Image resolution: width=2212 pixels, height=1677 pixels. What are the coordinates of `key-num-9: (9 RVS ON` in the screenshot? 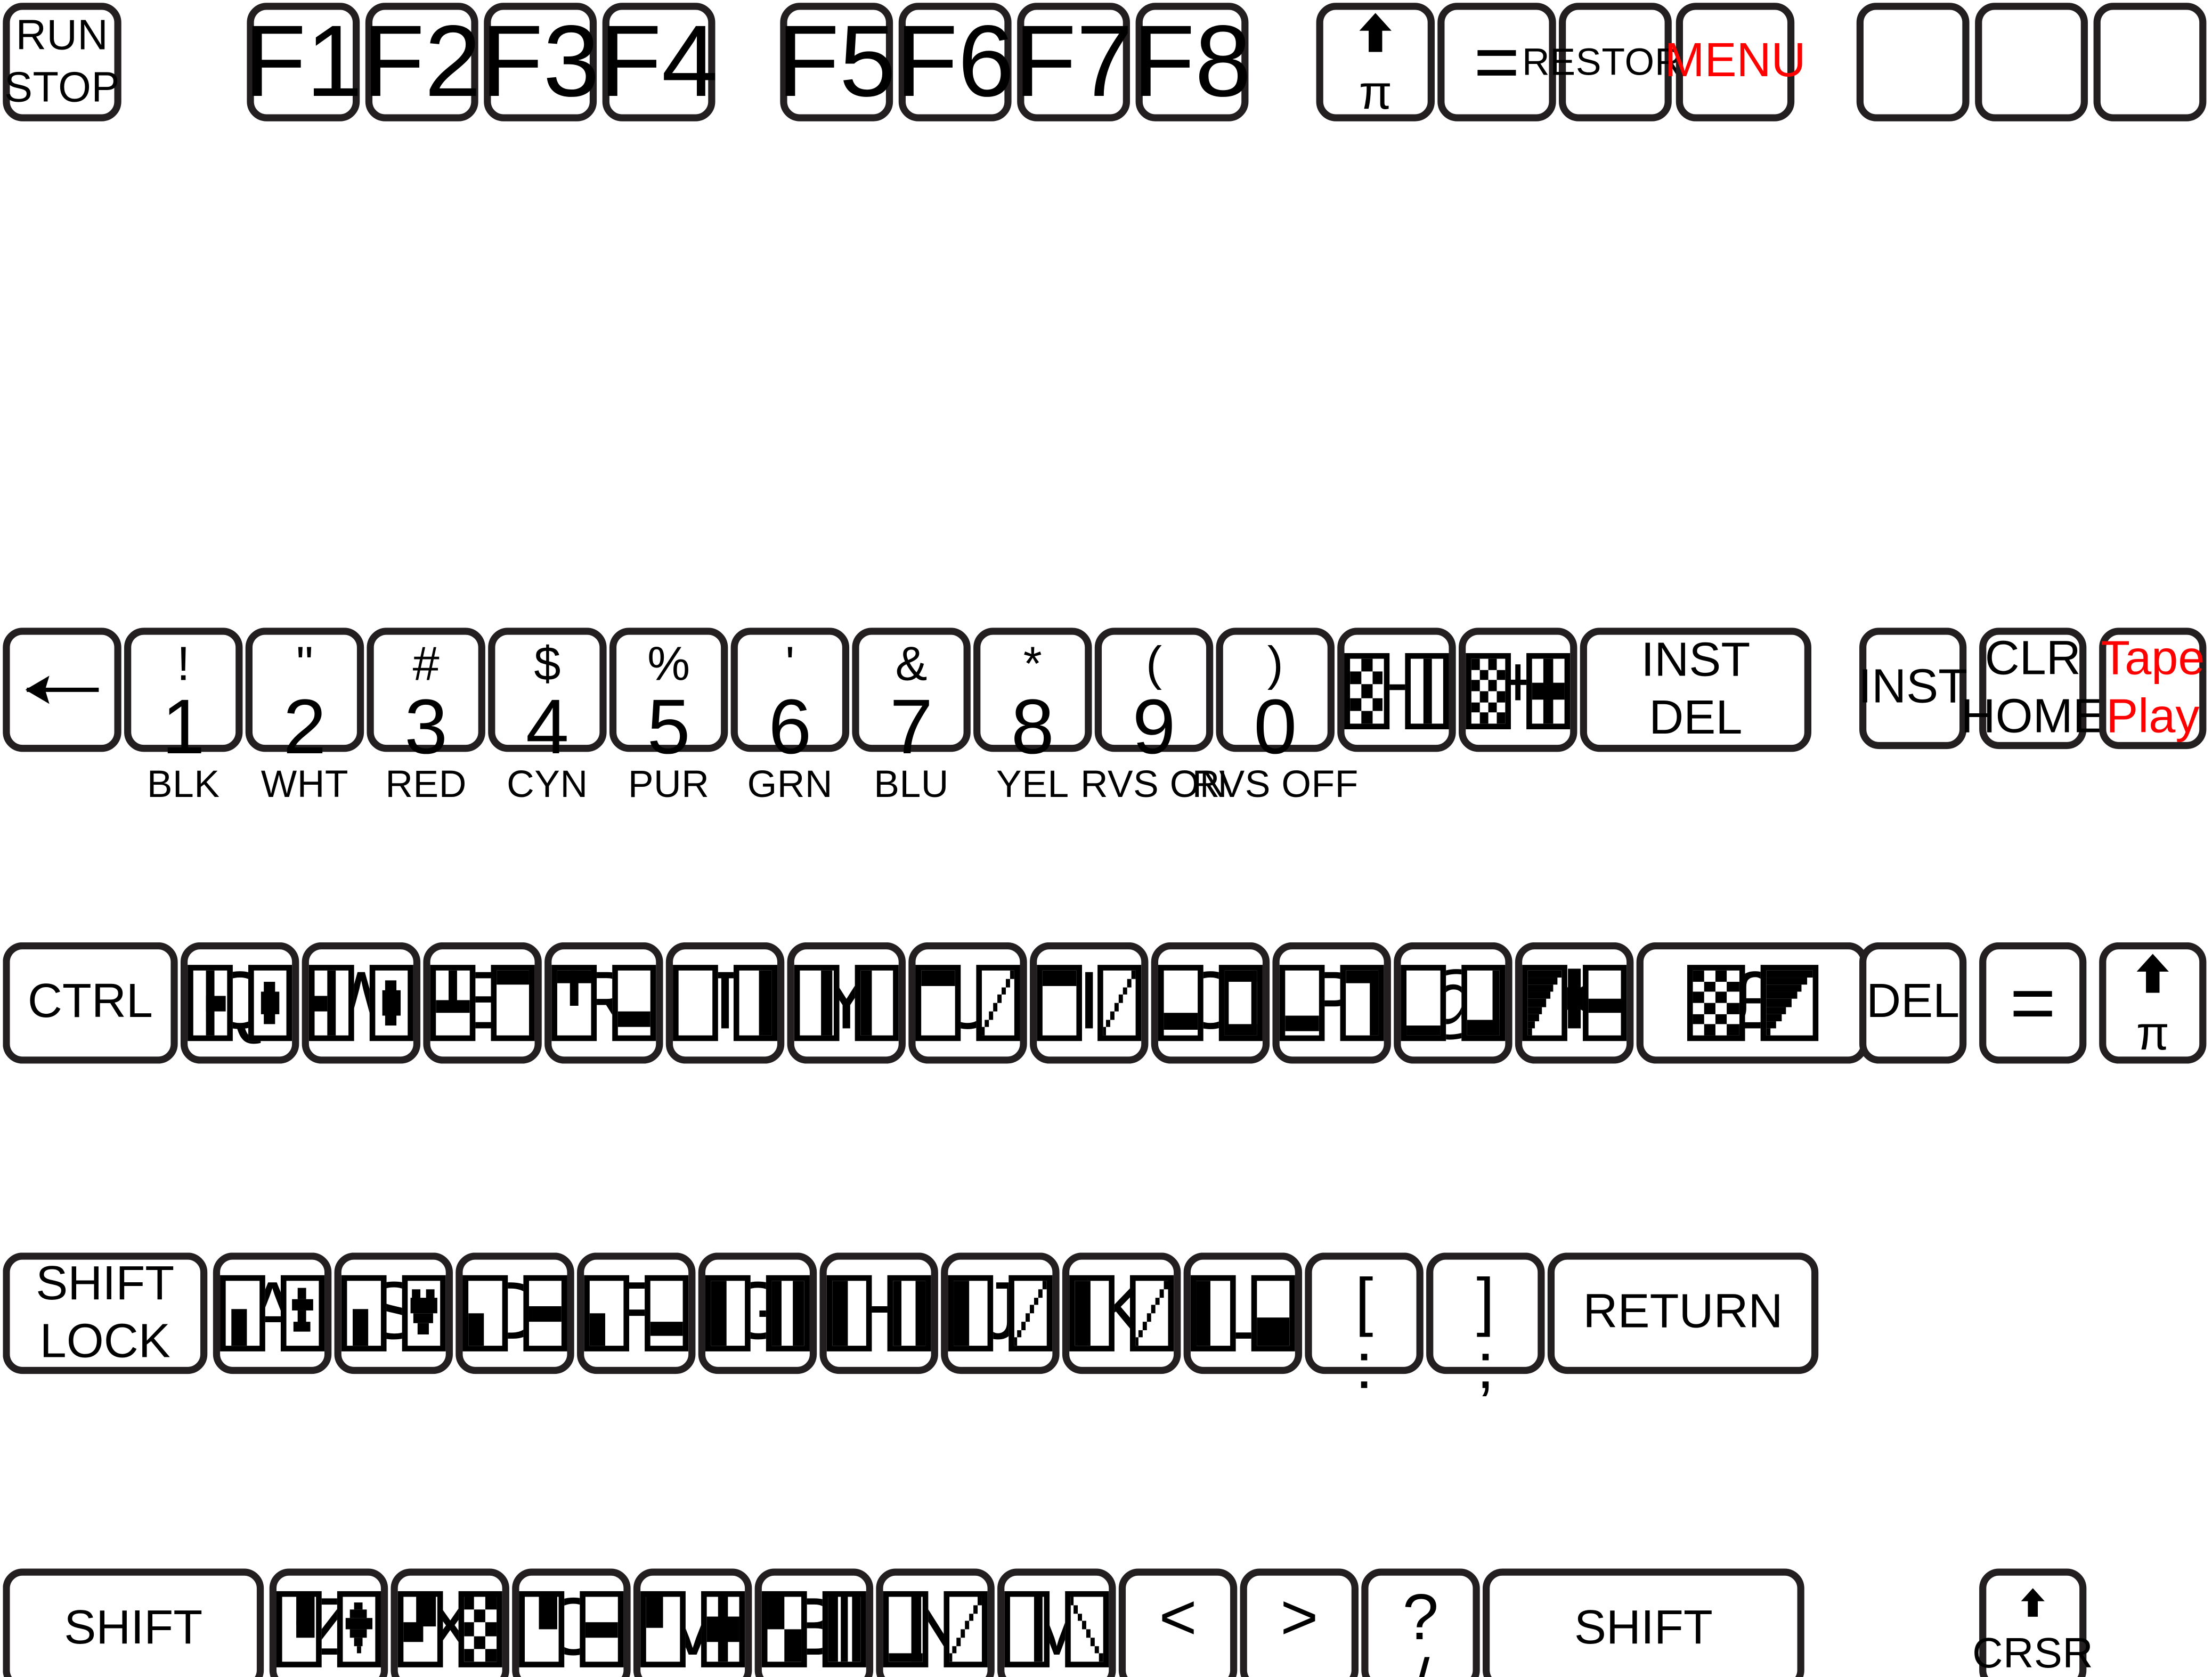 It's located at (1153, 715).